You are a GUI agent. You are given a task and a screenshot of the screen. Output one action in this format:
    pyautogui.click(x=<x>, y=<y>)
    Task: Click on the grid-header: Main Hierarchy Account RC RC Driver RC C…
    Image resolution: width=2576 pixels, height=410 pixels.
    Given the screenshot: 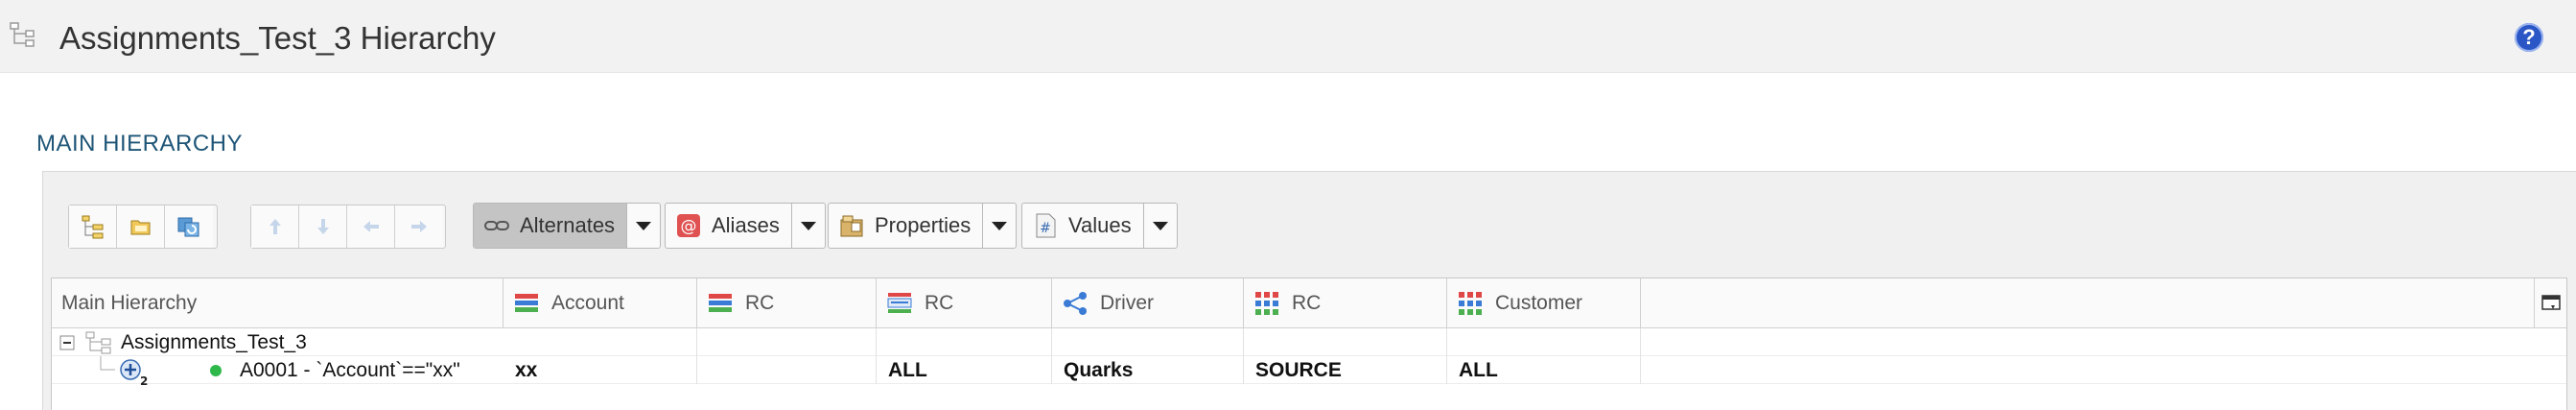 What is the action you would take?
    pyautogui.click(x=1309, y=303)
    